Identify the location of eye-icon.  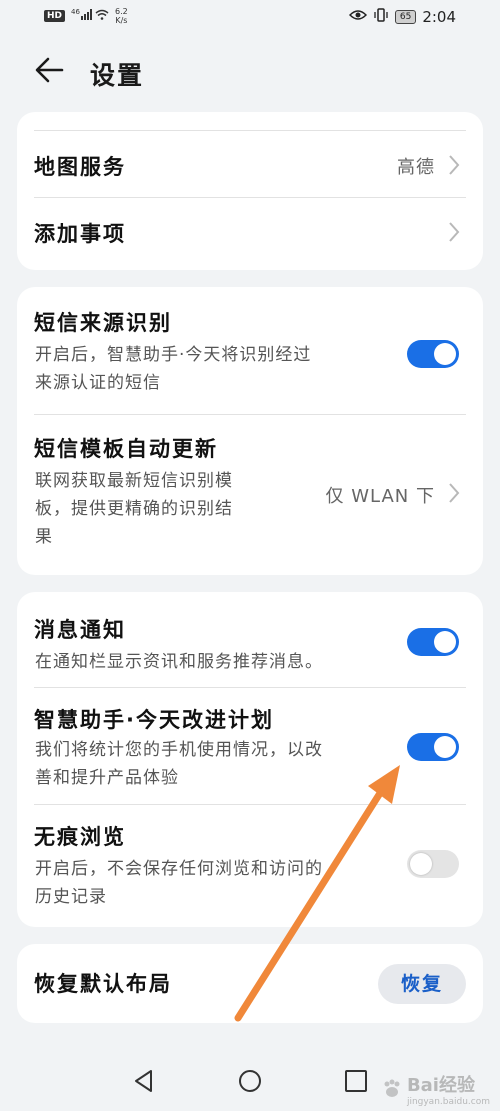
(357, 17).